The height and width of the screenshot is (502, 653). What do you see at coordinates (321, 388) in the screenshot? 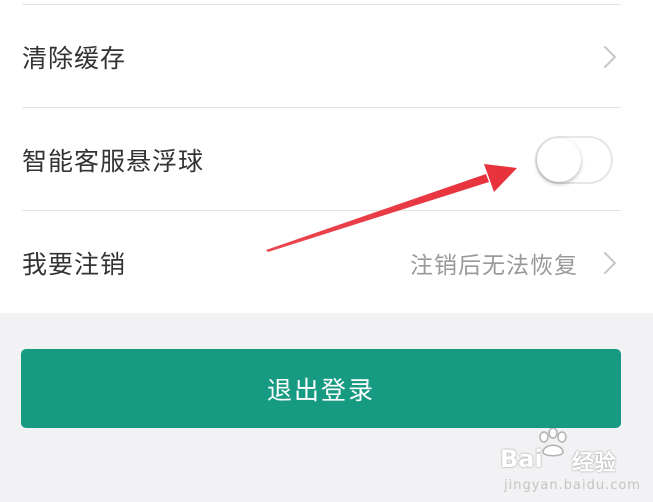
I see `logout-button: 退出登录` at bounding box center [321, 388].